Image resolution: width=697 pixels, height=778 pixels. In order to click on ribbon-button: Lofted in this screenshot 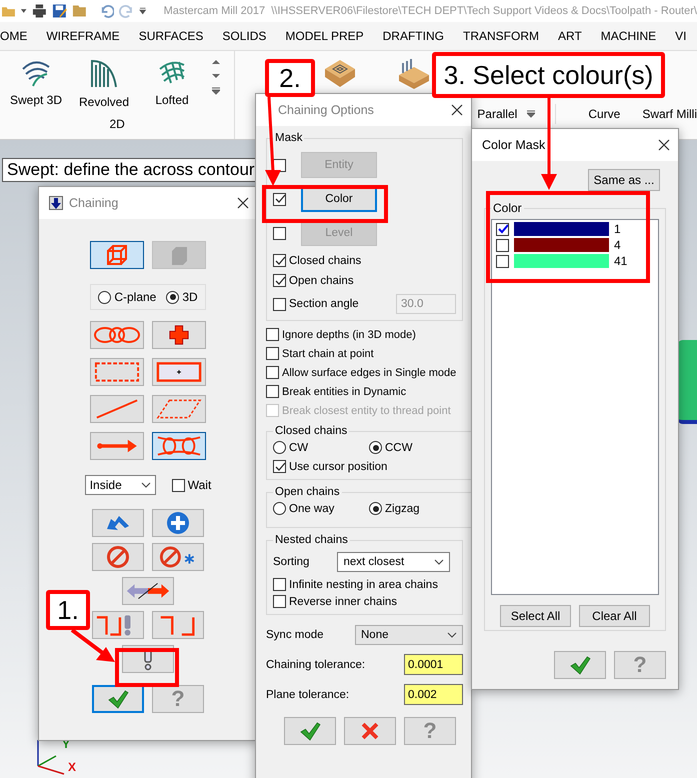, I will do `click(172, 82)`.